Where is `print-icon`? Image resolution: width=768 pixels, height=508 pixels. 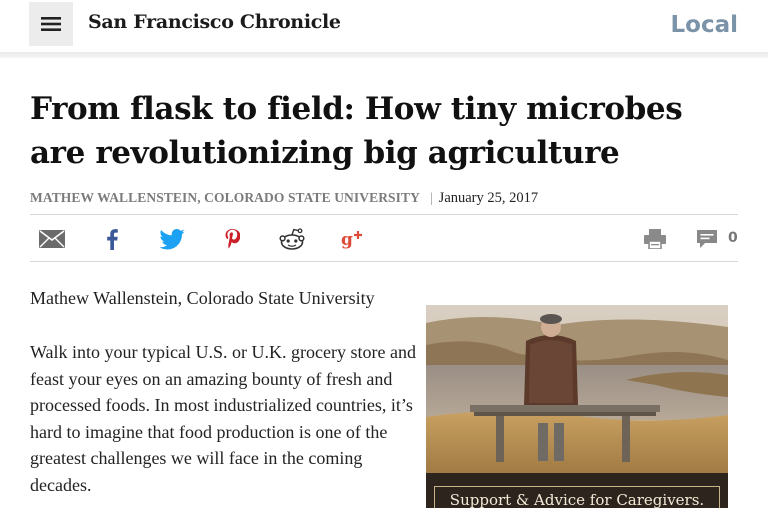
print-icon is located at coordinates (655, 239).